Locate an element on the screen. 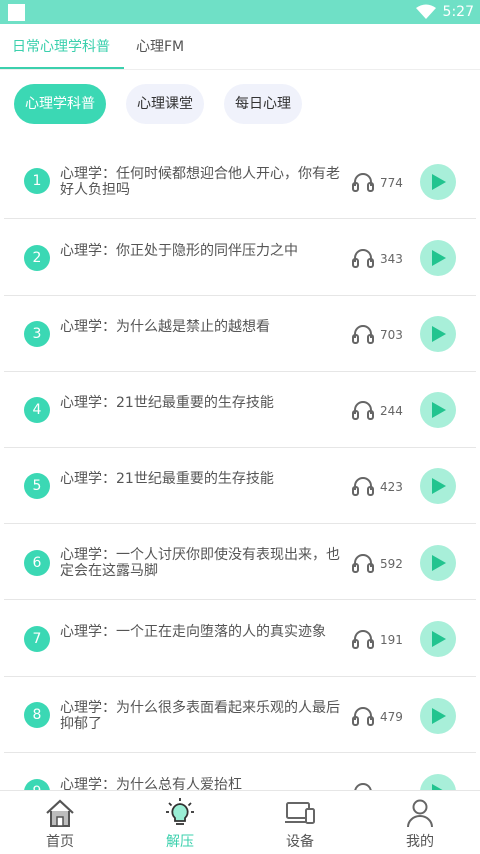  wifi-icon is located at coordinates (426, 11).